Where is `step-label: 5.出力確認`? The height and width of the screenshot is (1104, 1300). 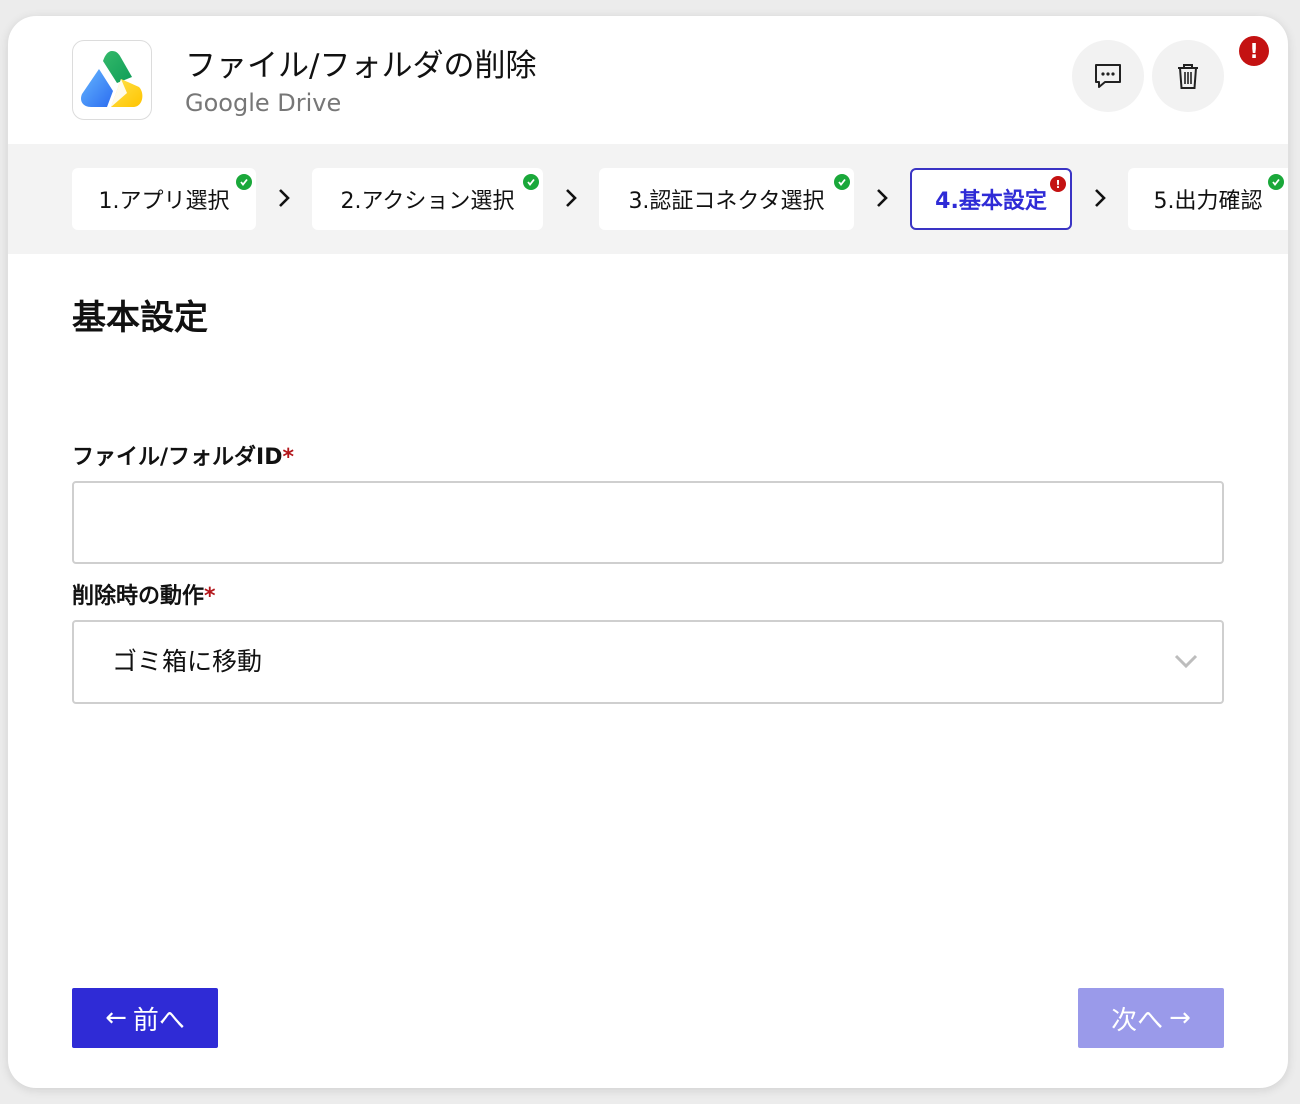 step-label: 5.出力確認 is located at coordinates (1208, 201).